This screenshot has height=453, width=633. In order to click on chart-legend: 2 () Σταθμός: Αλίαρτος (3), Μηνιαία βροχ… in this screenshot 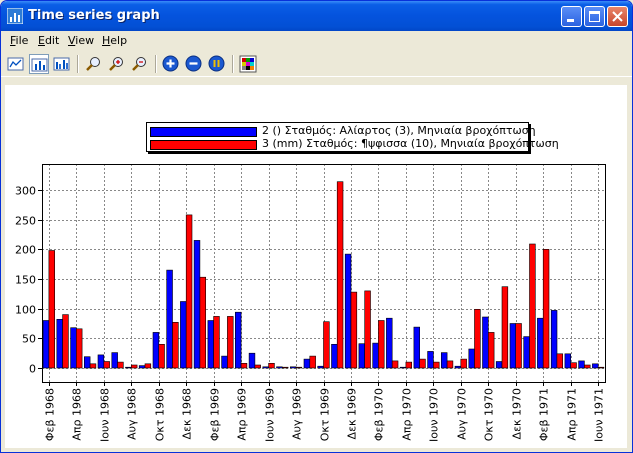, I will do `click(352, 137)`.